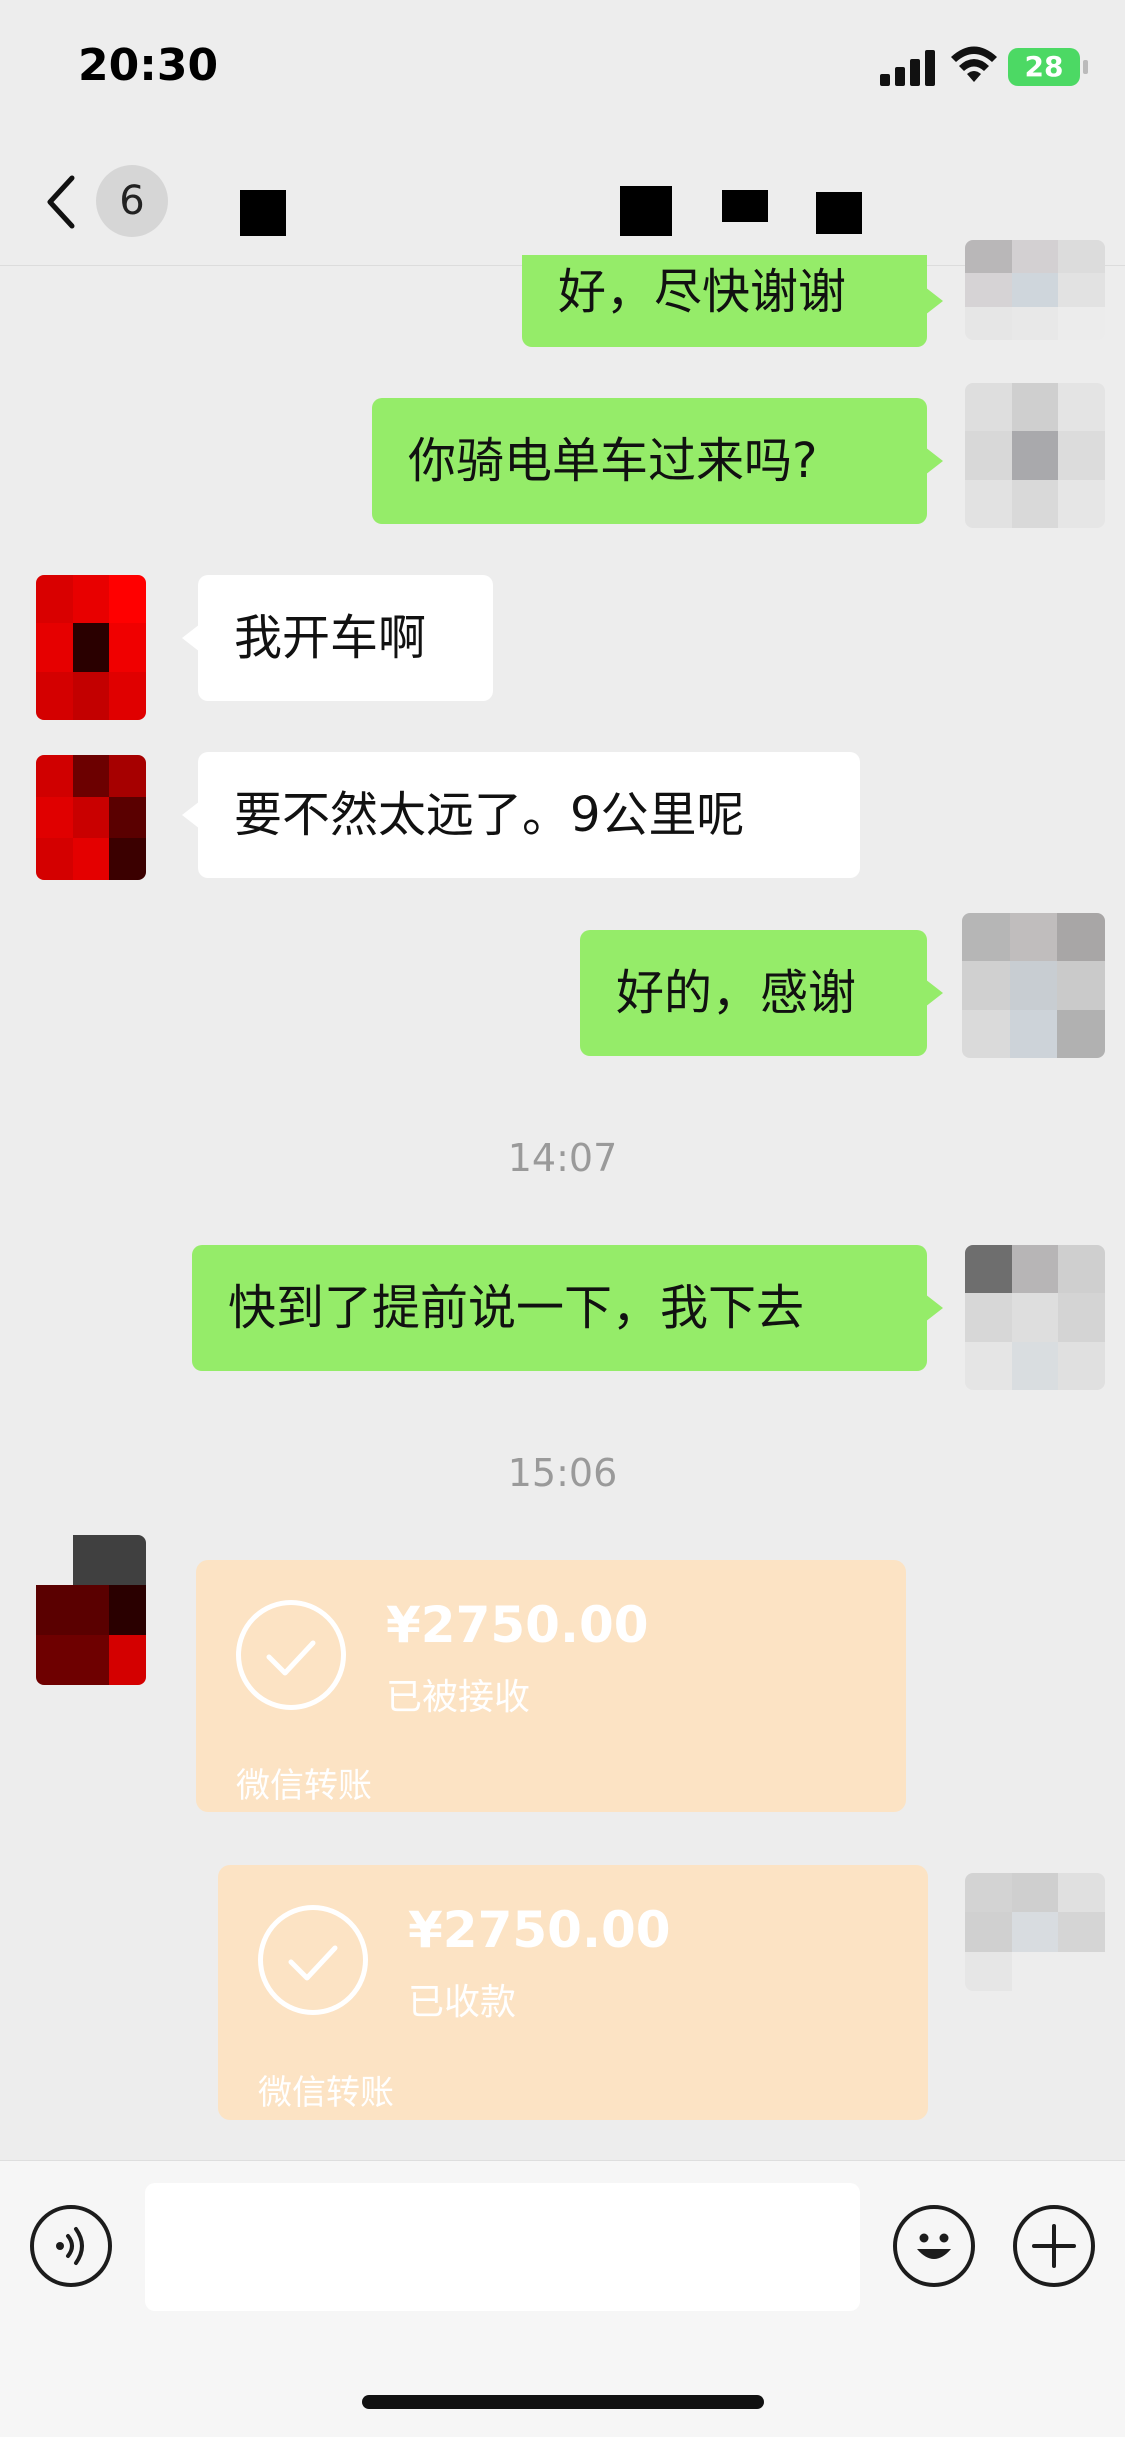  What do you see at coordinates (974, 64) in the screenshot?
I see `wifi-icon` at bounding box center [974, 64].